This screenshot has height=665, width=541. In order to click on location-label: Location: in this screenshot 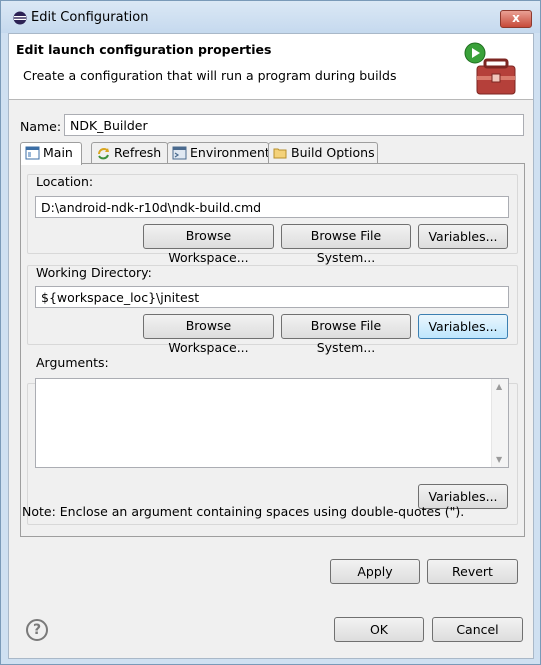, I will do `click(65, 181)`.